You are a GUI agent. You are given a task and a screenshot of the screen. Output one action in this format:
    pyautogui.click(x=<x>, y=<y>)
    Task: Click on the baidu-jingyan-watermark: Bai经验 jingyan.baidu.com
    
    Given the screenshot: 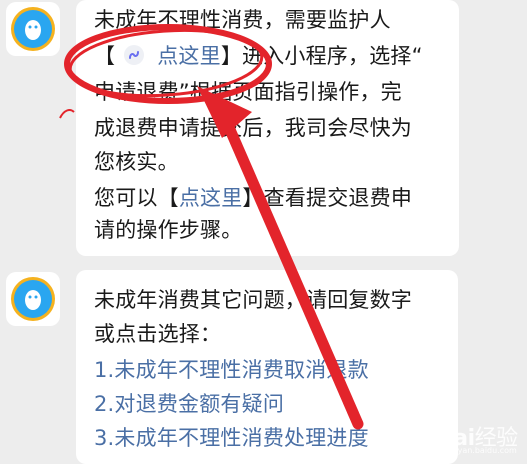 What is the action you would take?
    pyautogui.click(x=462, y=436)
    